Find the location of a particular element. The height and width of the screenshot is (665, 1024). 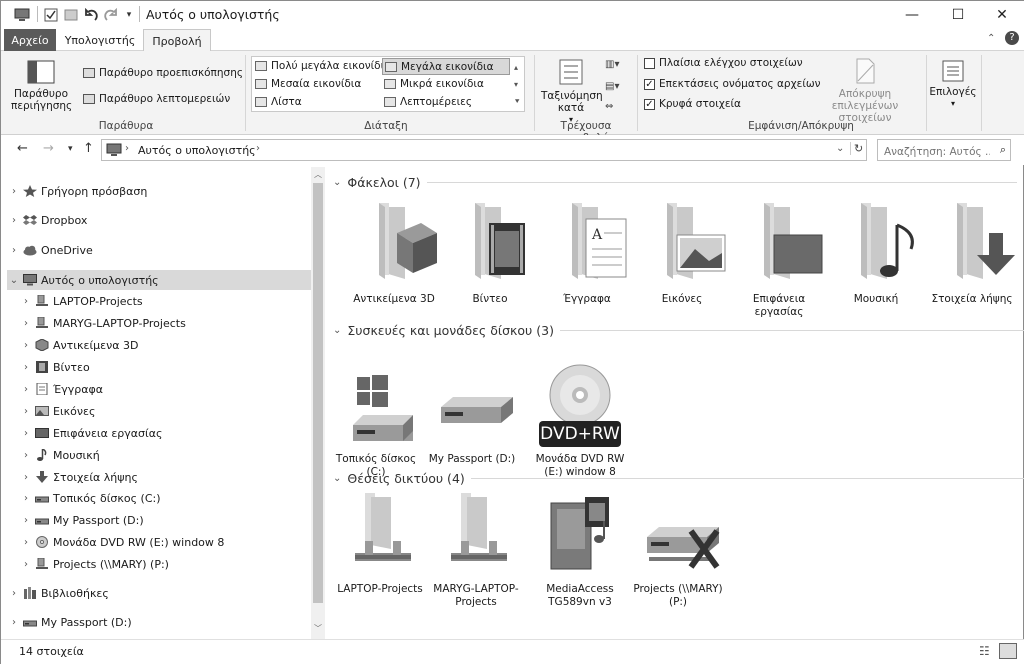

up-arrow-icon: ↑ is located at coordinates (88, 148).